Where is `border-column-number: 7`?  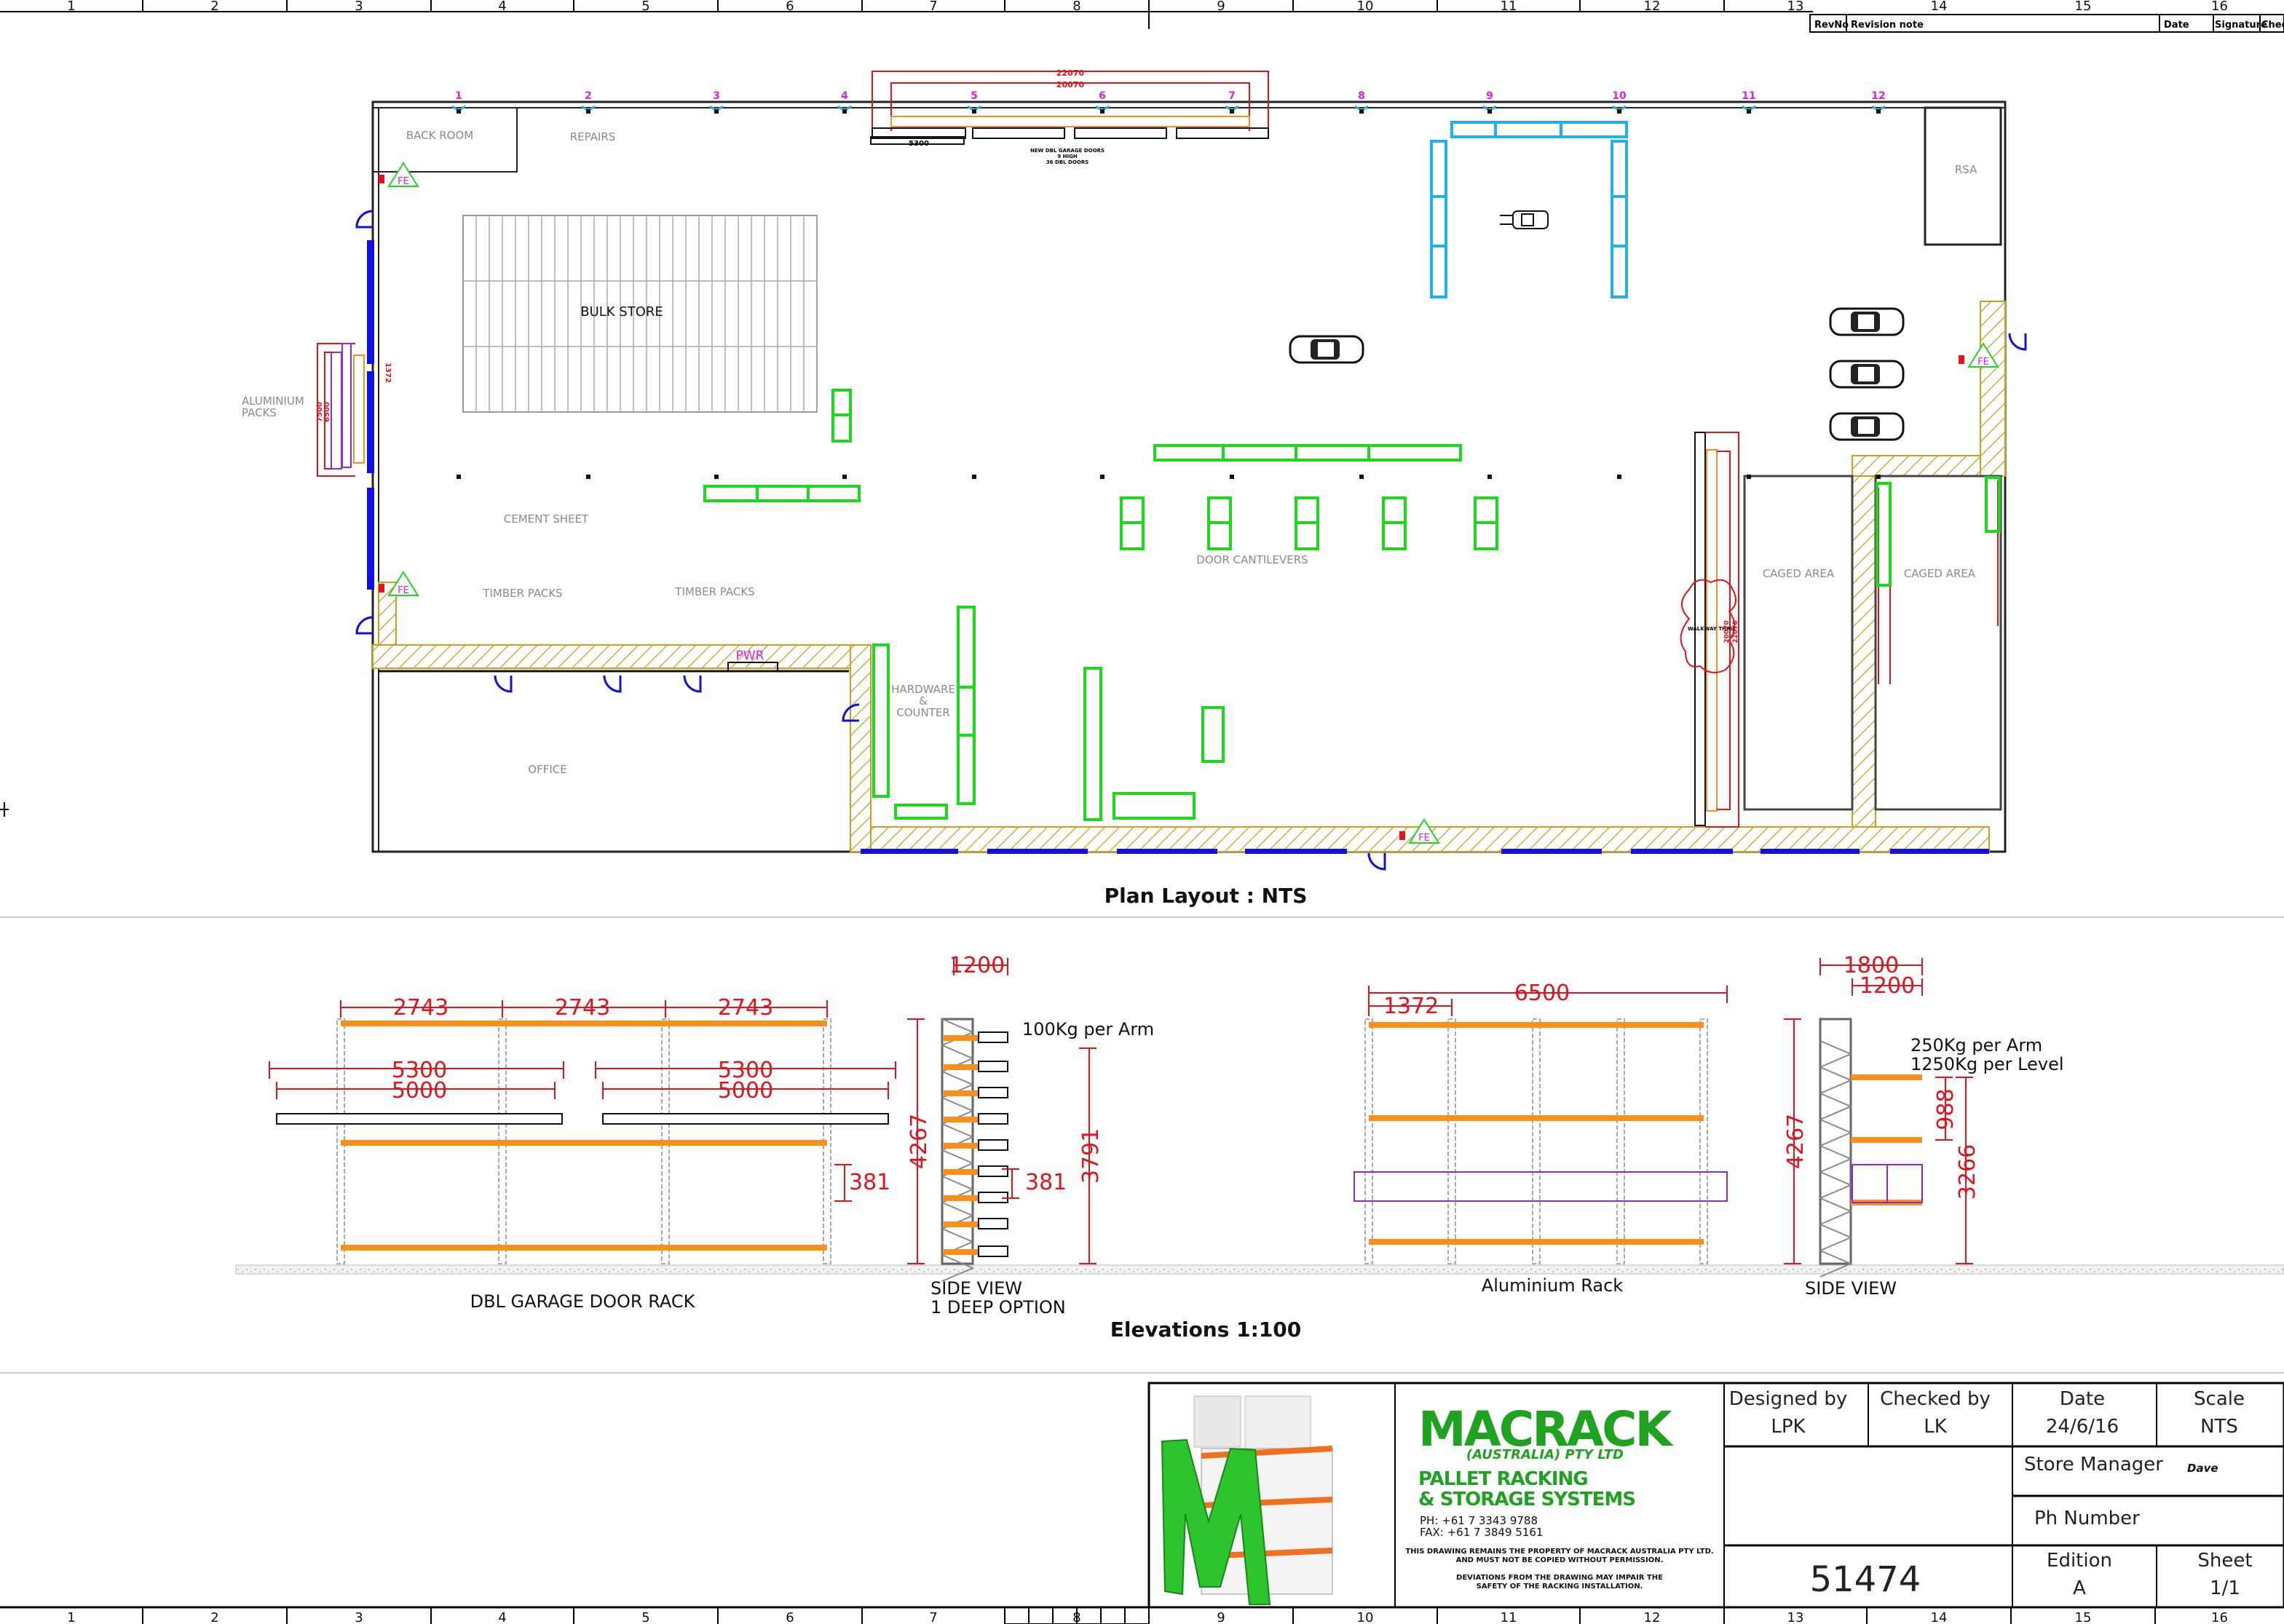 border-column-number: 7 is located at coordinates (933, 7).